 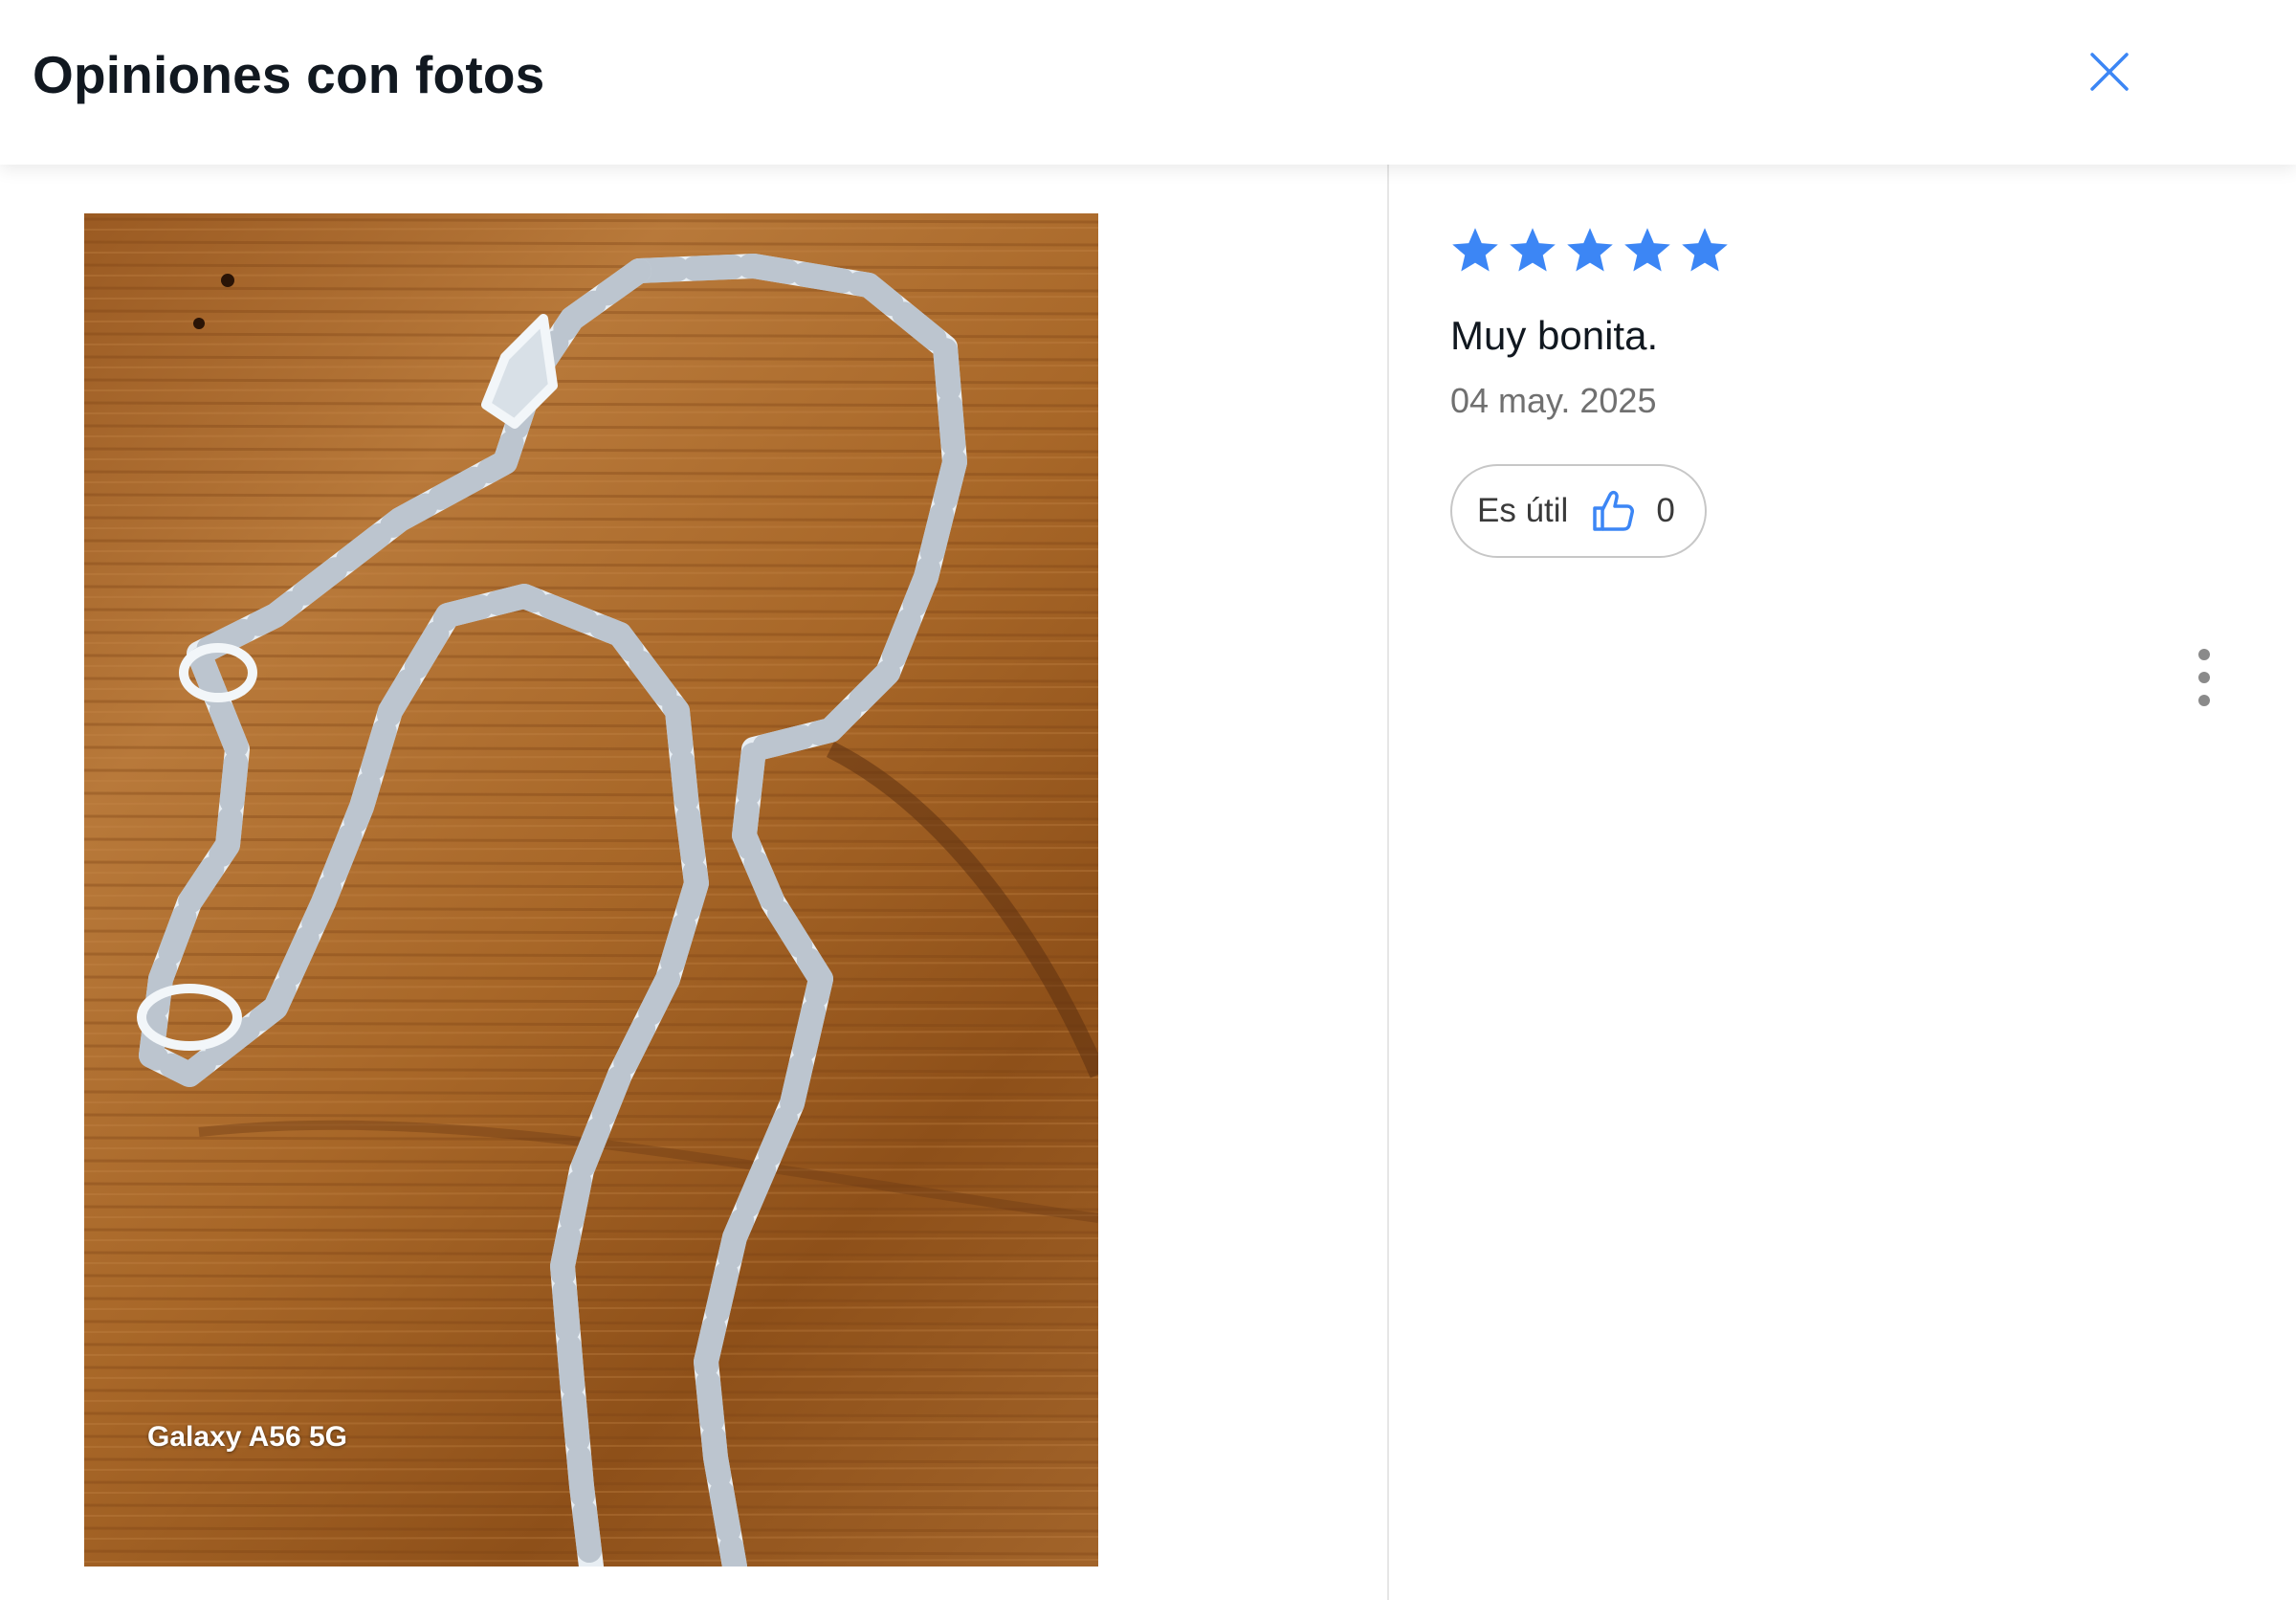 What do you see at coordinates (1578, 511) in the screenshot?
I see `helpful-button: Es útil 0` at bounding box center [1578, 511].